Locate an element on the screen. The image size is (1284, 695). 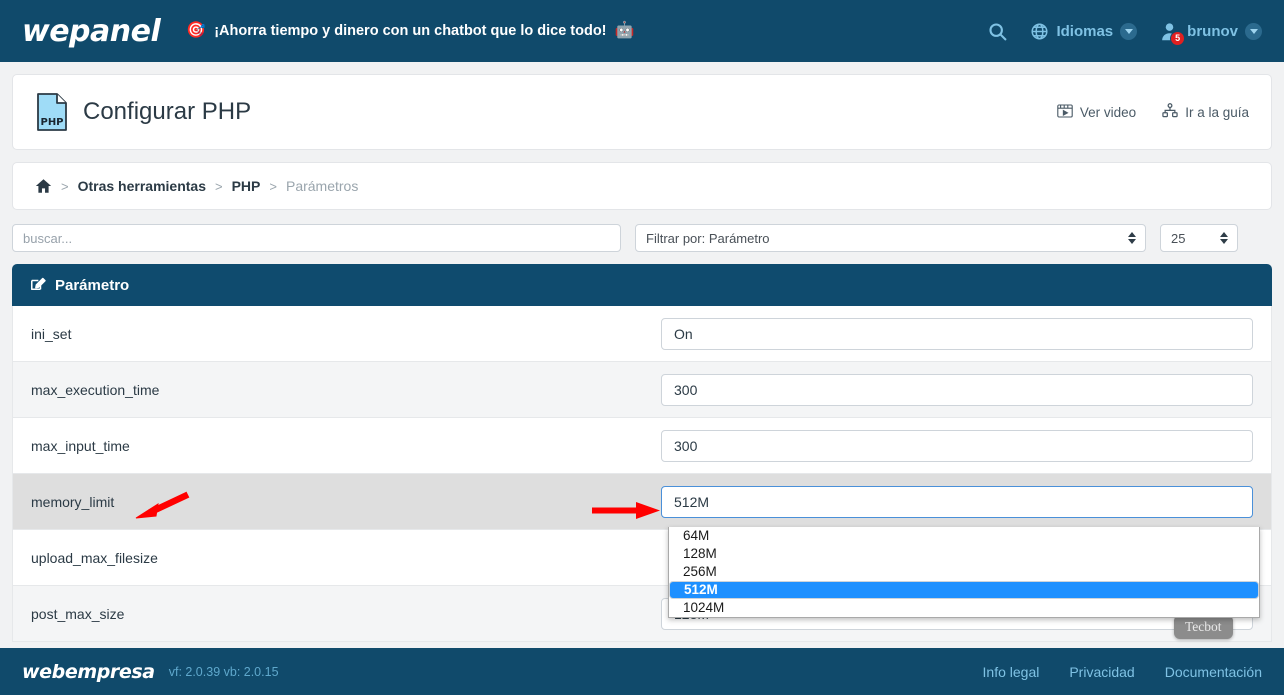
search-button is located at coordinates (997, 31).